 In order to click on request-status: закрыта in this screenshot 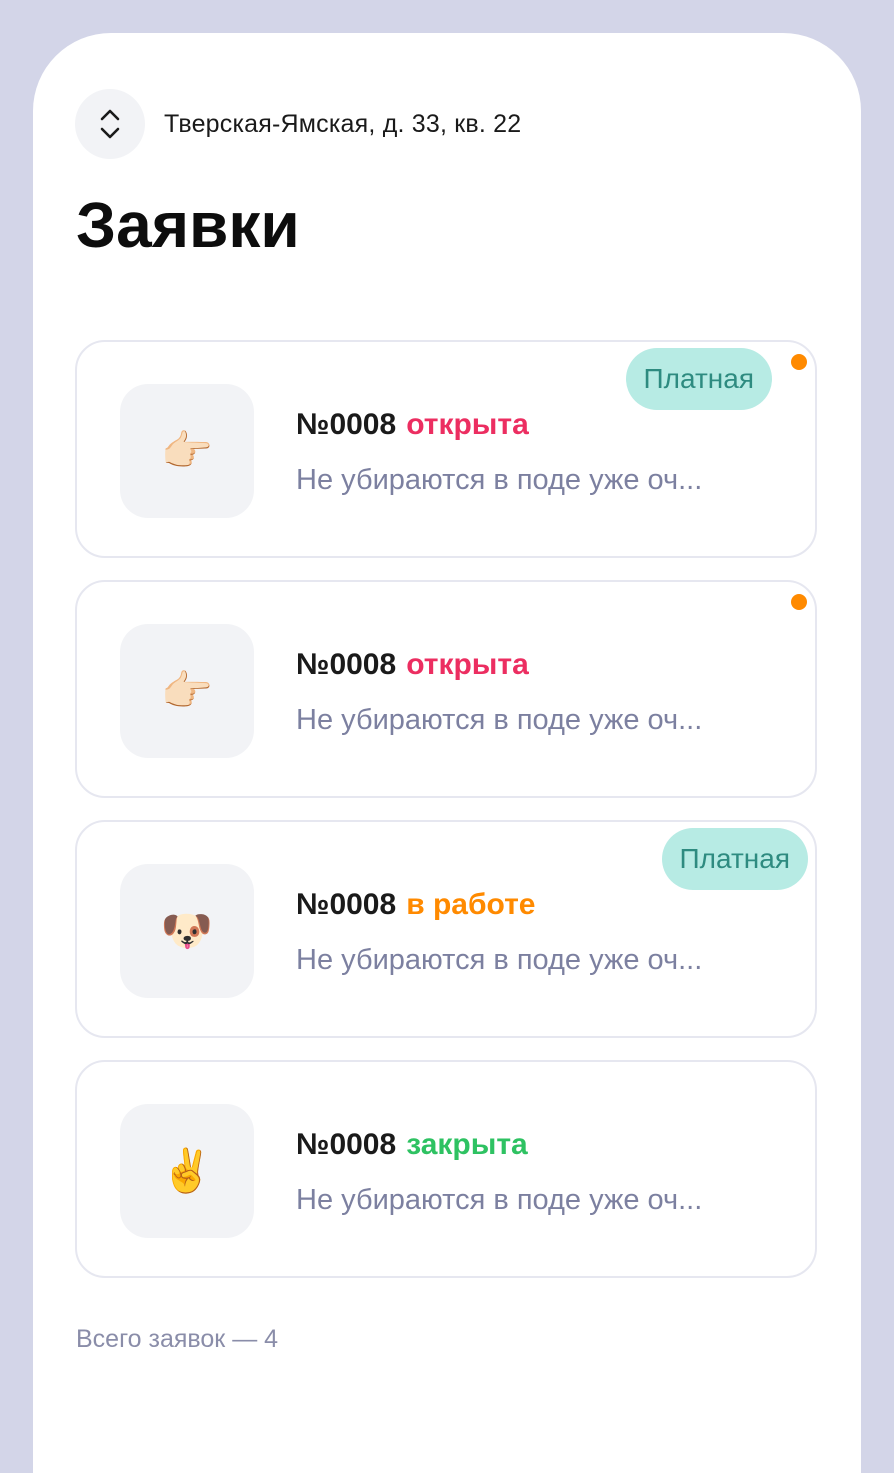, I will do `click(467, 1144)`.